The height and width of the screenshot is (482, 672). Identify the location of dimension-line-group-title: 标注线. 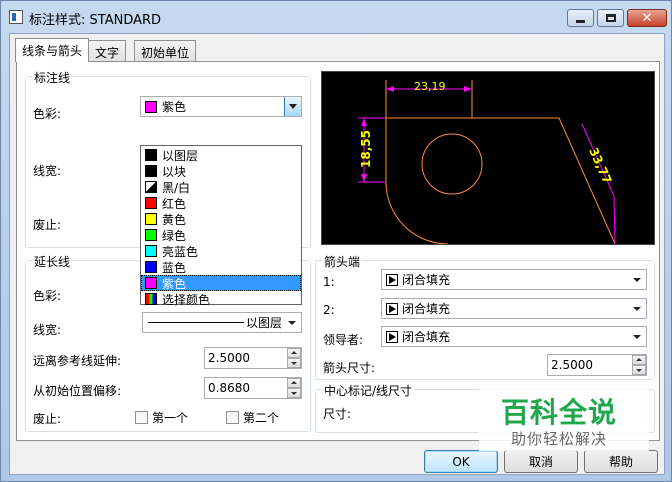
(52, 77).